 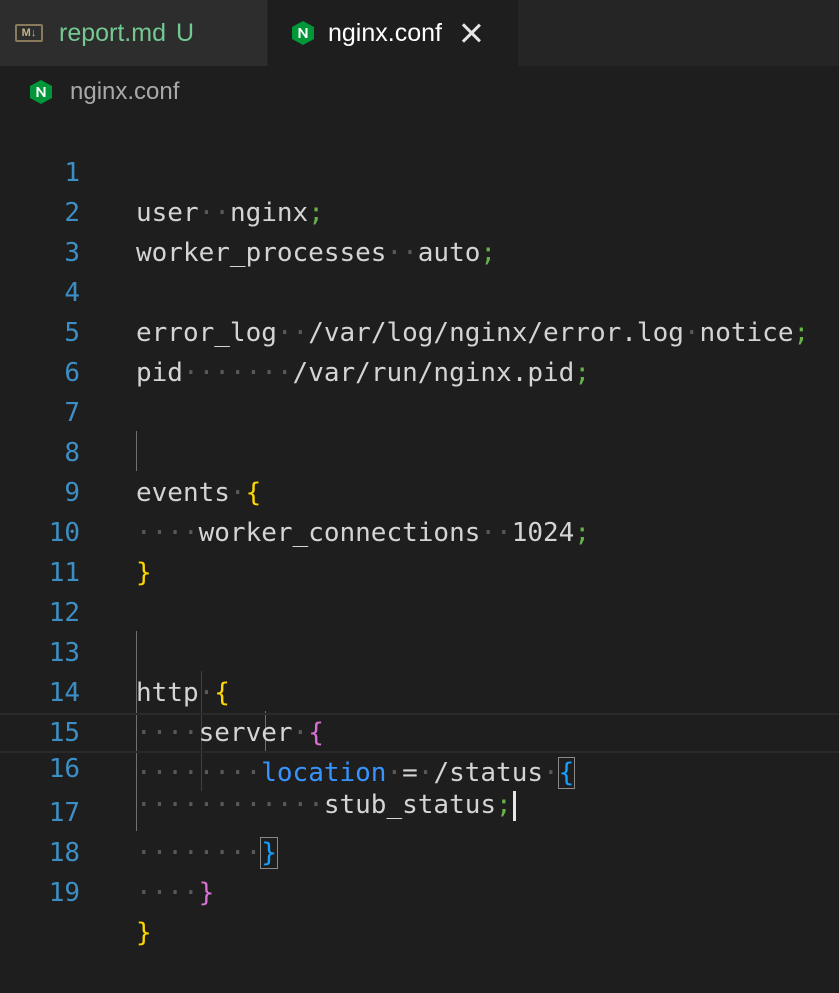 What do you see at coordinates (419, 850) in the screenshot?
I see `code-line: 18 ····}` at bounding box center [419, 850].